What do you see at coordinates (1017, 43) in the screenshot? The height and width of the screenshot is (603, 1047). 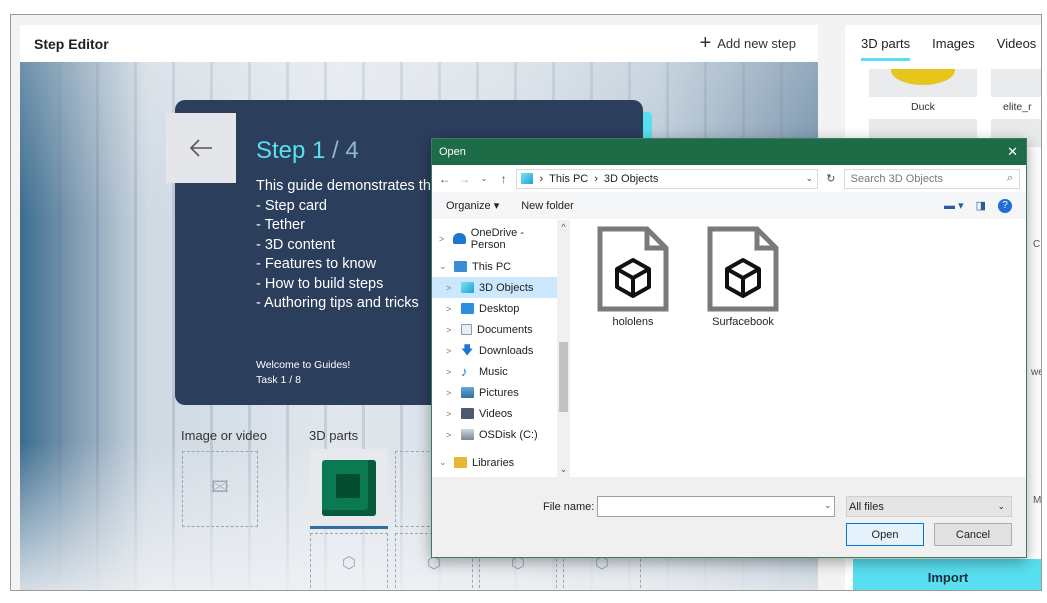 I see `tab-videos: Videos` at bounding box center [1017, 43].